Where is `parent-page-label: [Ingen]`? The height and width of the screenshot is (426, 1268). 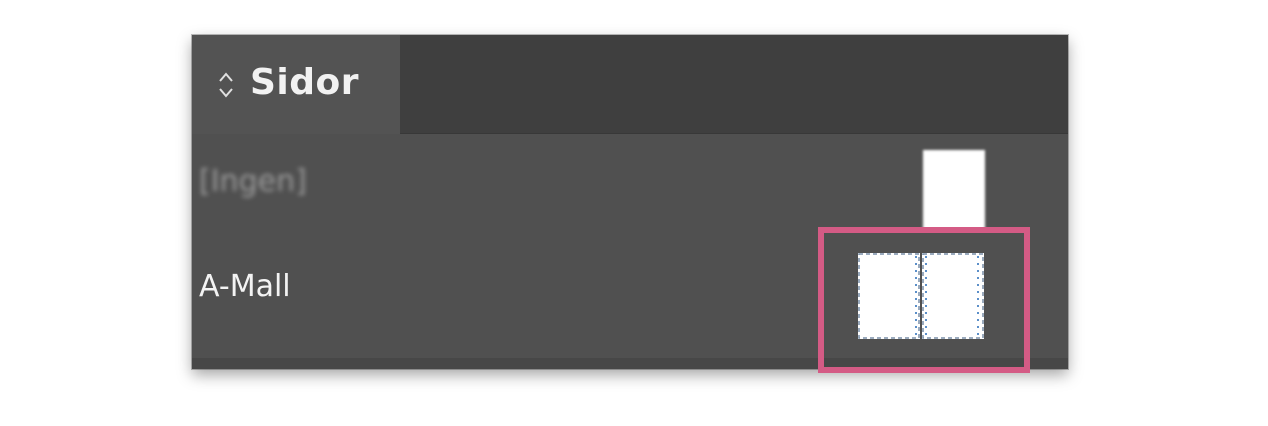 parent-page-label: [Ingen] is located at coordinates (253, 181).